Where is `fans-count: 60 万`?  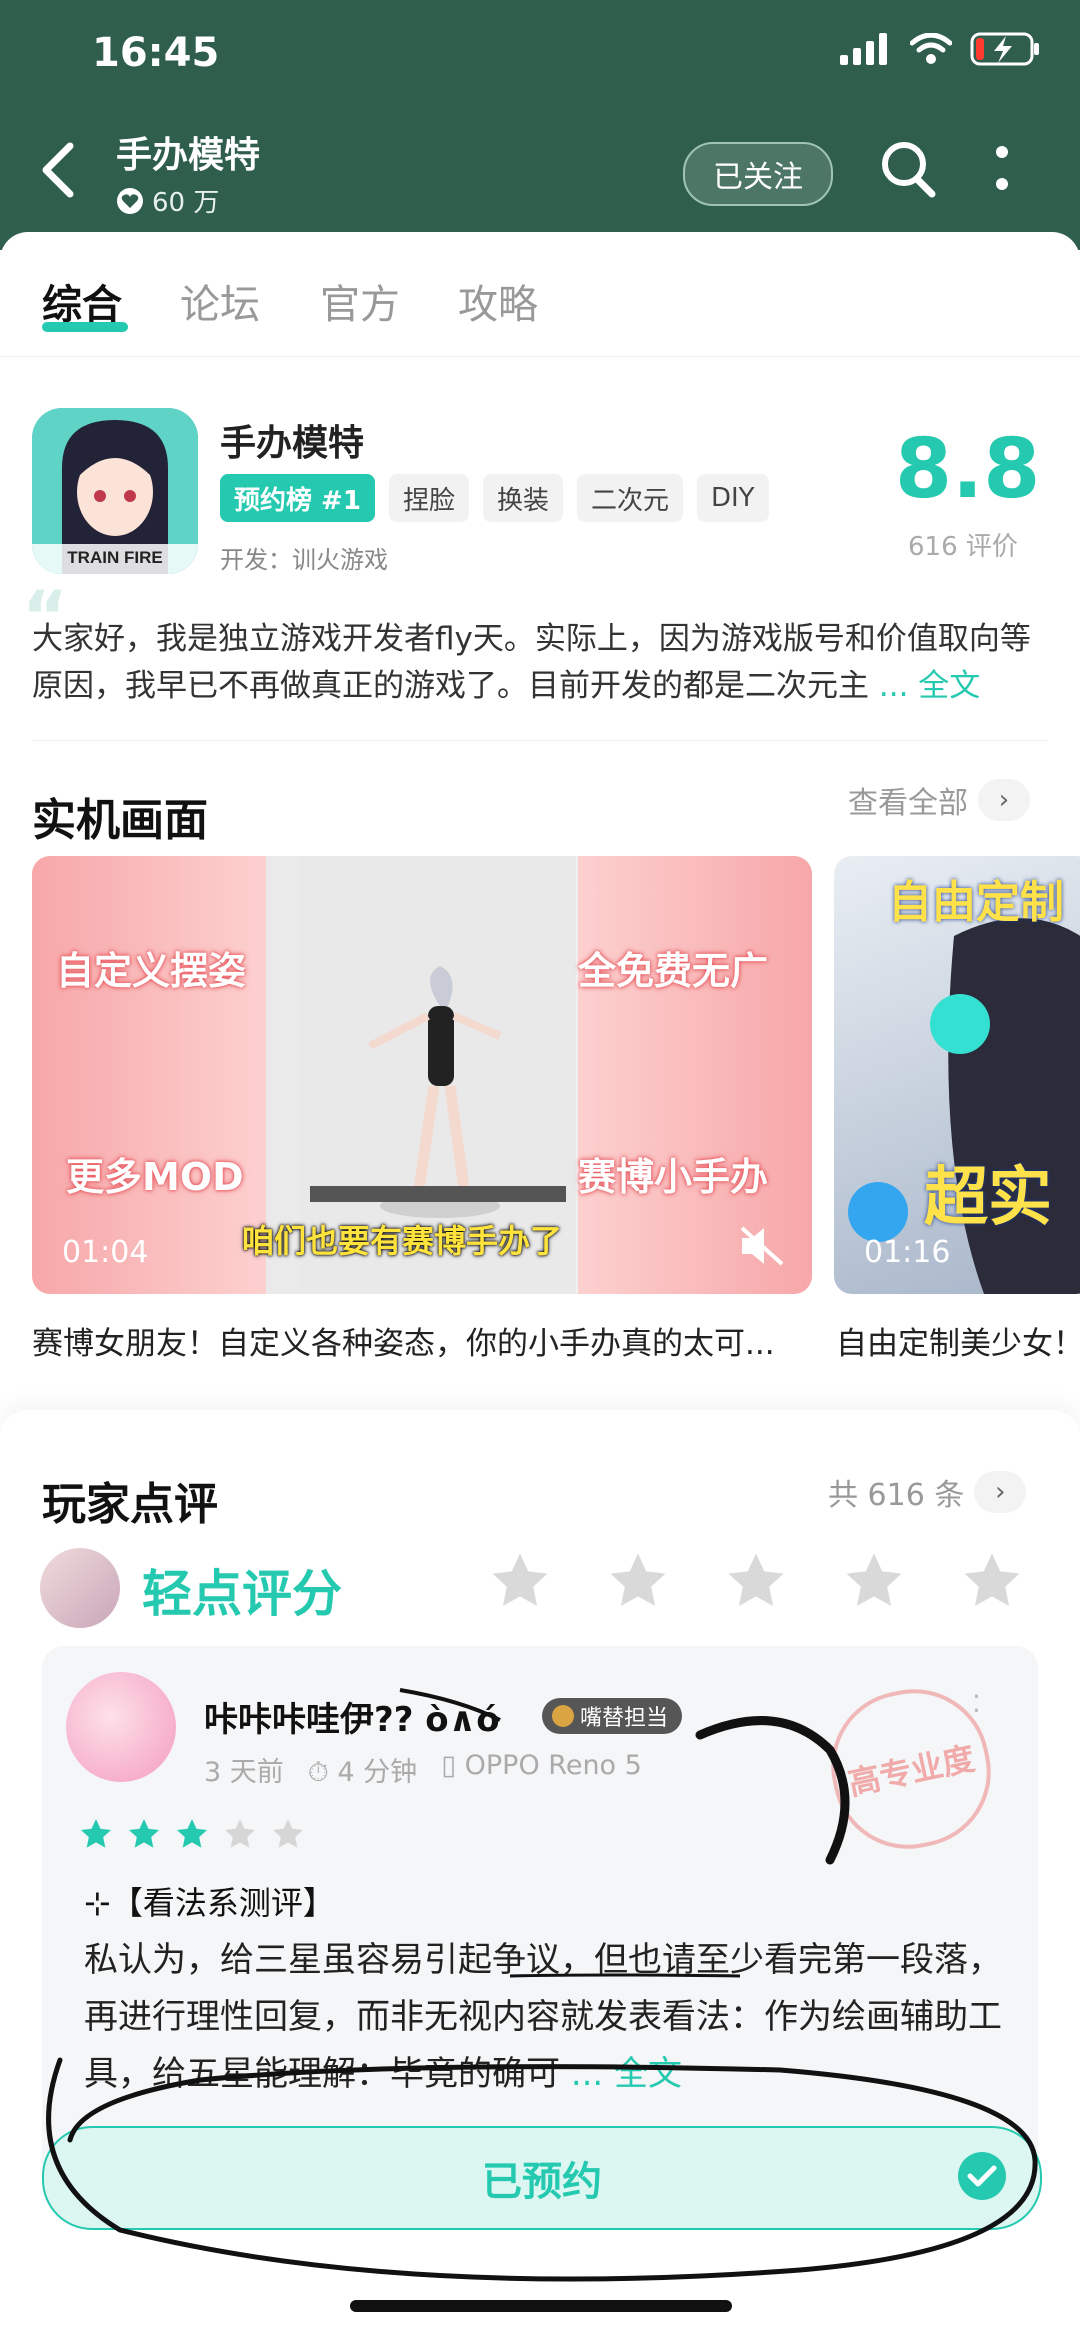
fans-count: 60 万 is located at coordinates (167, 200).